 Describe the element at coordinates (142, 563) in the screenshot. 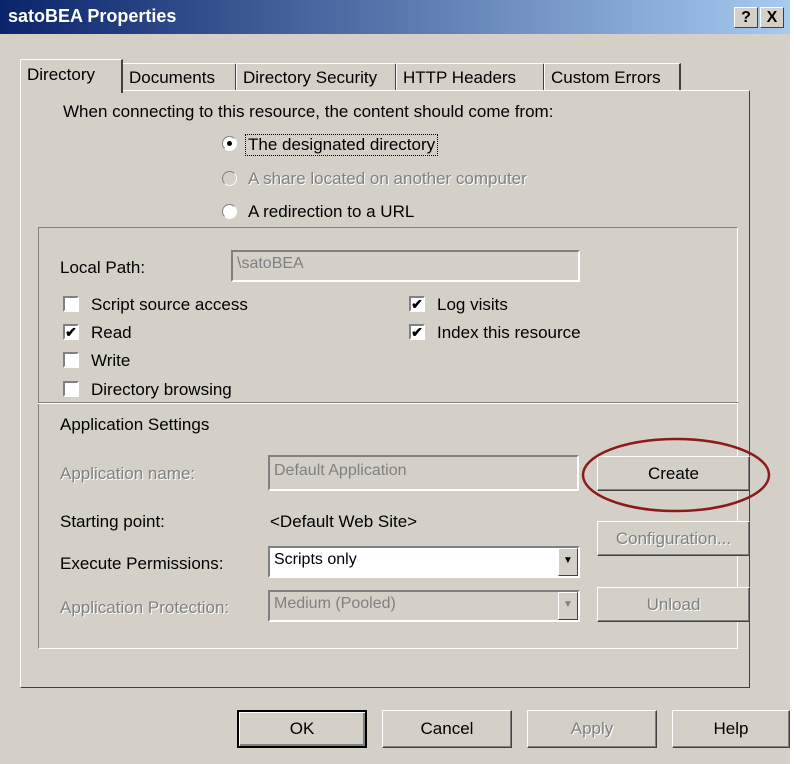

I see `execute-permissions-label: Execute Permissions:` at that location.